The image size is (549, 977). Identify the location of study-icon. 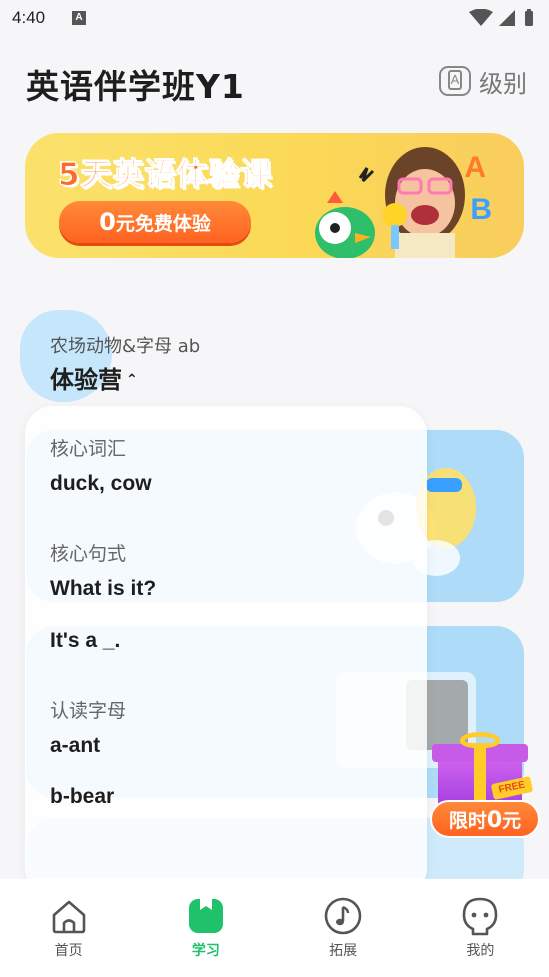
(205, 916).